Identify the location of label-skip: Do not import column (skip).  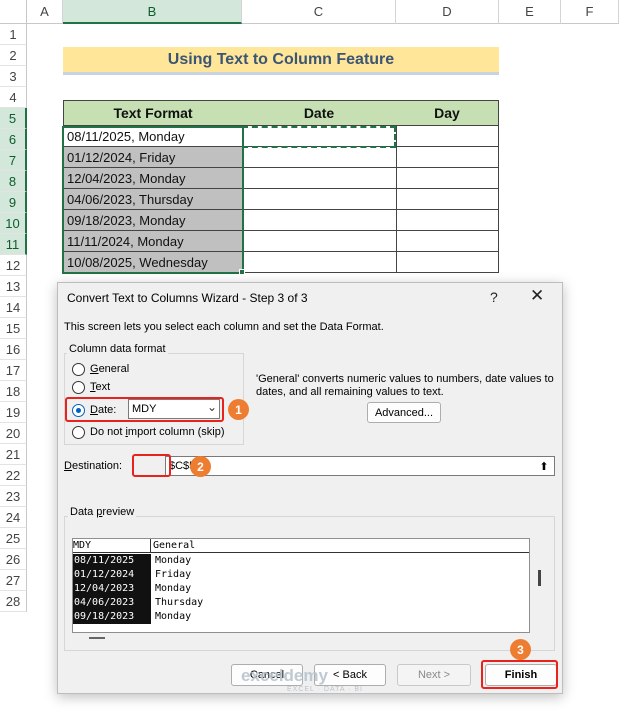
(157, 432).